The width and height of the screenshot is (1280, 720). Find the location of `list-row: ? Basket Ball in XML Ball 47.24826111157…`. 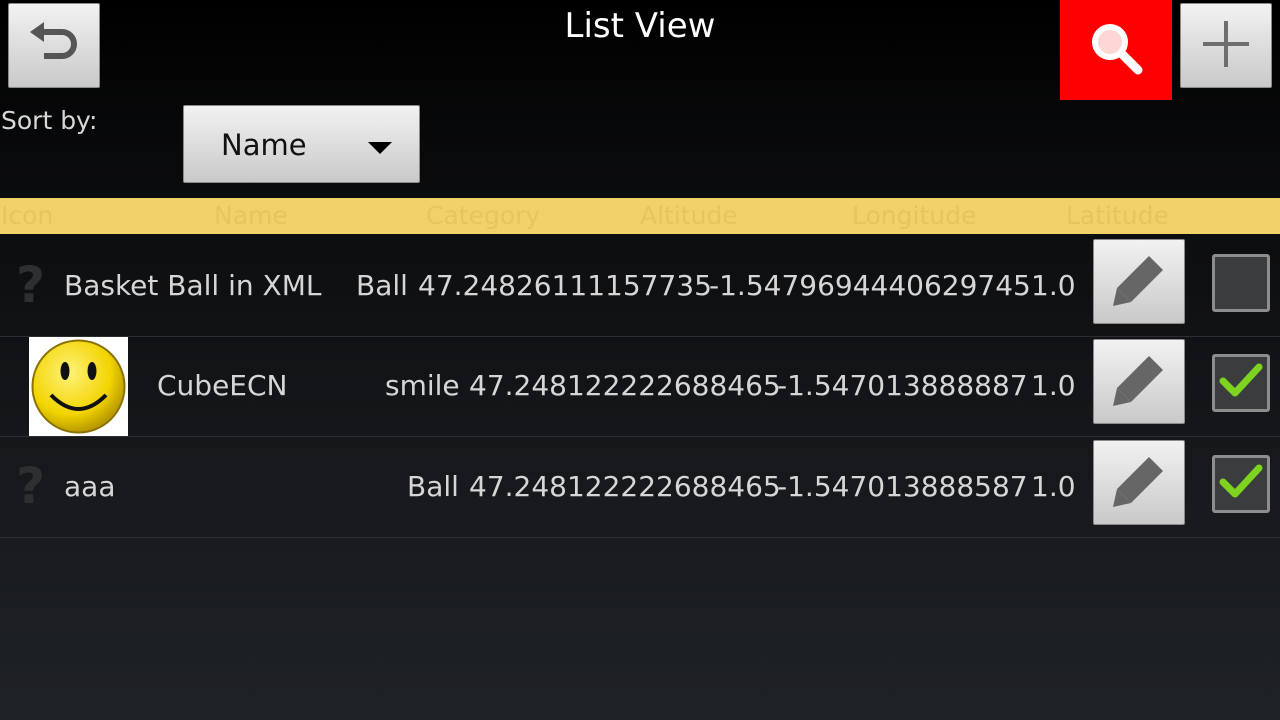

list-row: ? Basket Ball in XML Ball 47.24826111157… is located at coordinates (640, 286).